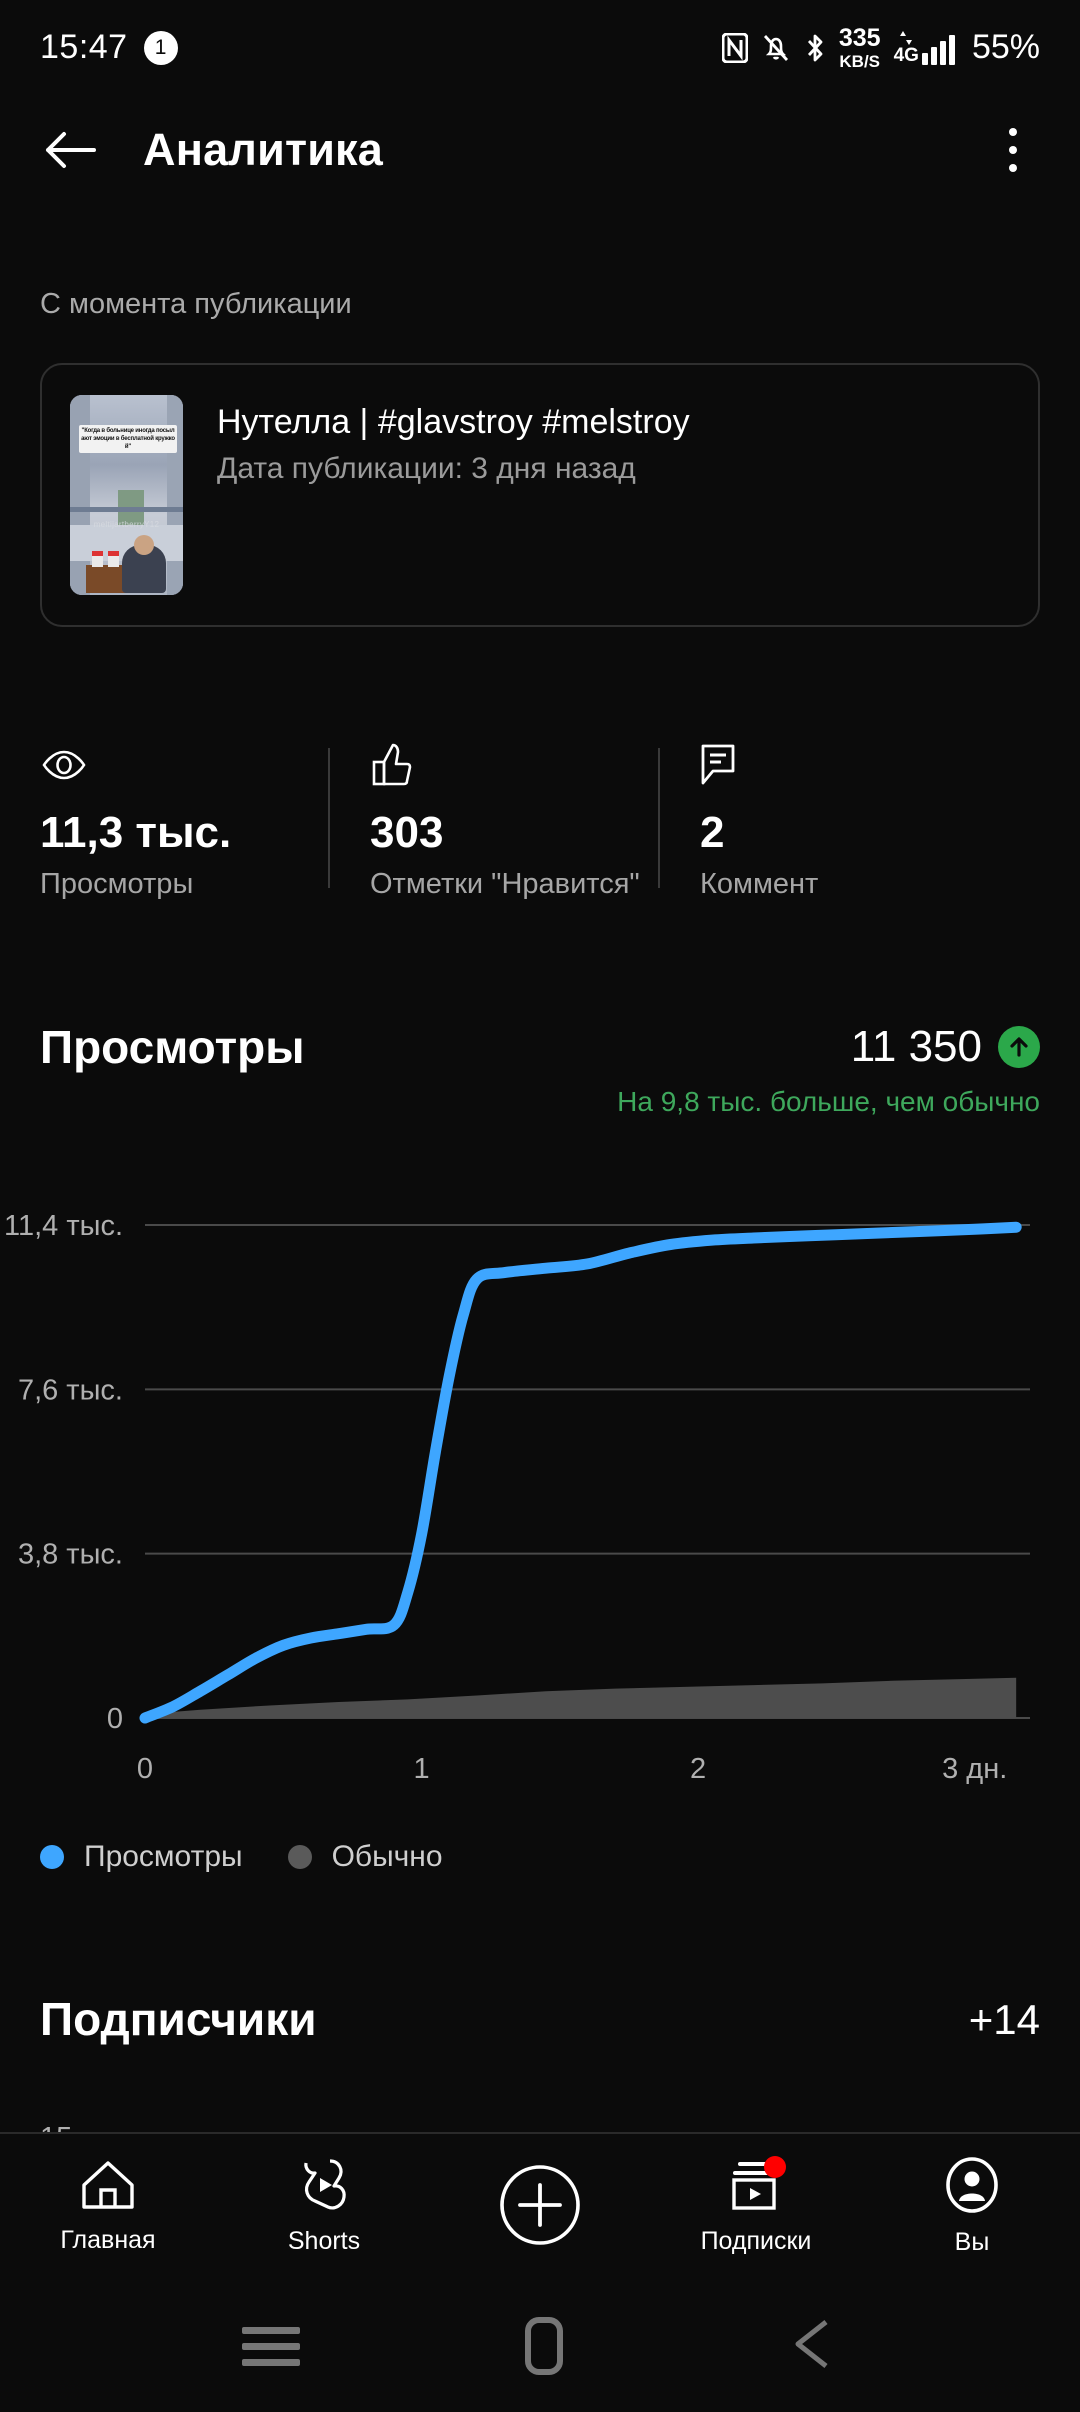 Image resolution: width=1080 pixels, height=2412 pixels. I want to click on chart-y-tick: 0, so click(115, 1719).